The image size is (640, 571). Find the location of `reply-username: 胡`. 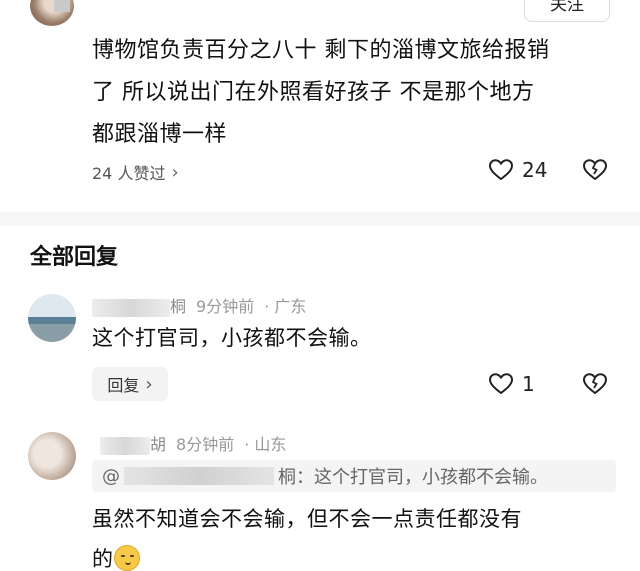

reply-username: 胡 is located at coordinates (158, 444).